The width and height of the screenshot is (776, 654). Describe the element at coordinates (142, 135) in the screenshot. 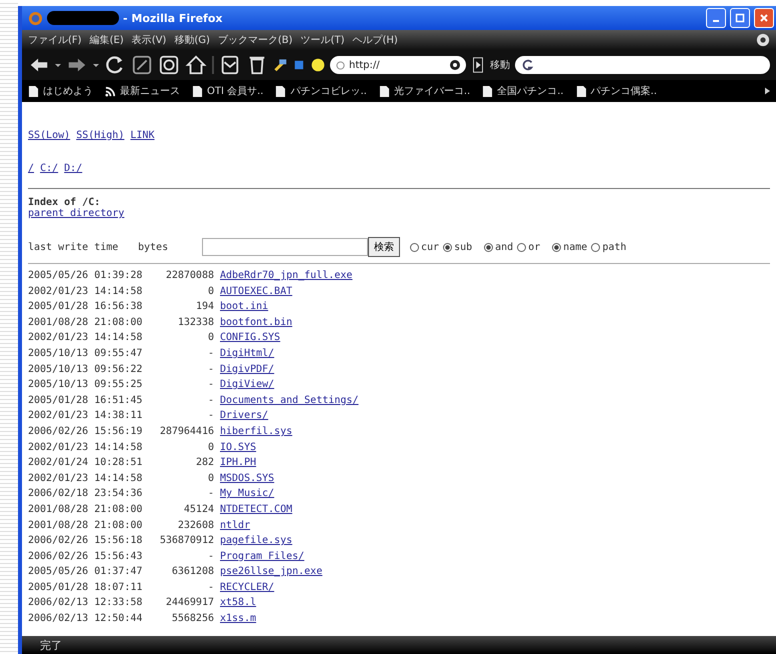

I see `link: LINK` at that location.